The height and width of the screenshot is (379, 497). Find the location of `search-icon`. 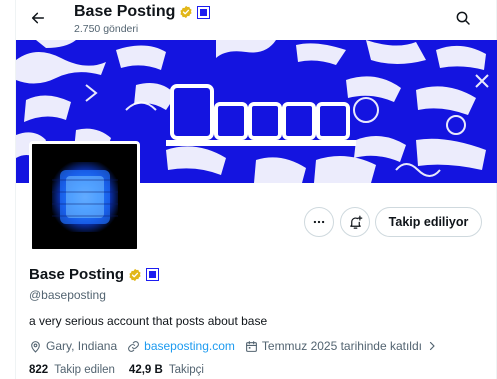

search-icon is located at coordinates (463, 18).